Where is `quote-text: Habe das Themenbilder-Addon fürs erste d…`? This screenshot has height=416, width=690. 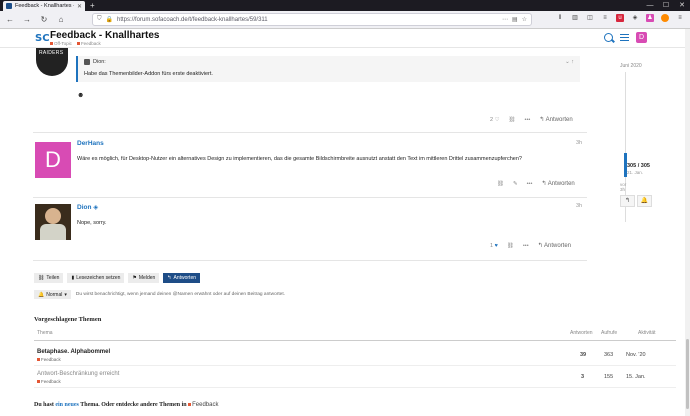 quote-text: Habe das Themenbilder-Addon fürs erste d… is located at coordinates (148, 74).